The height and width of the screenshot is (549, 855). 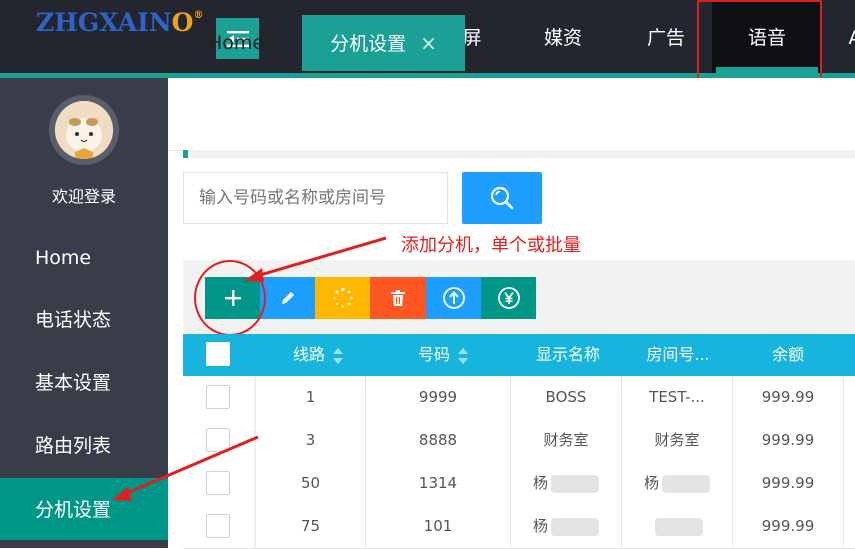 I want to click on arrow-to-extension-menu, so click(x=189, y=466).